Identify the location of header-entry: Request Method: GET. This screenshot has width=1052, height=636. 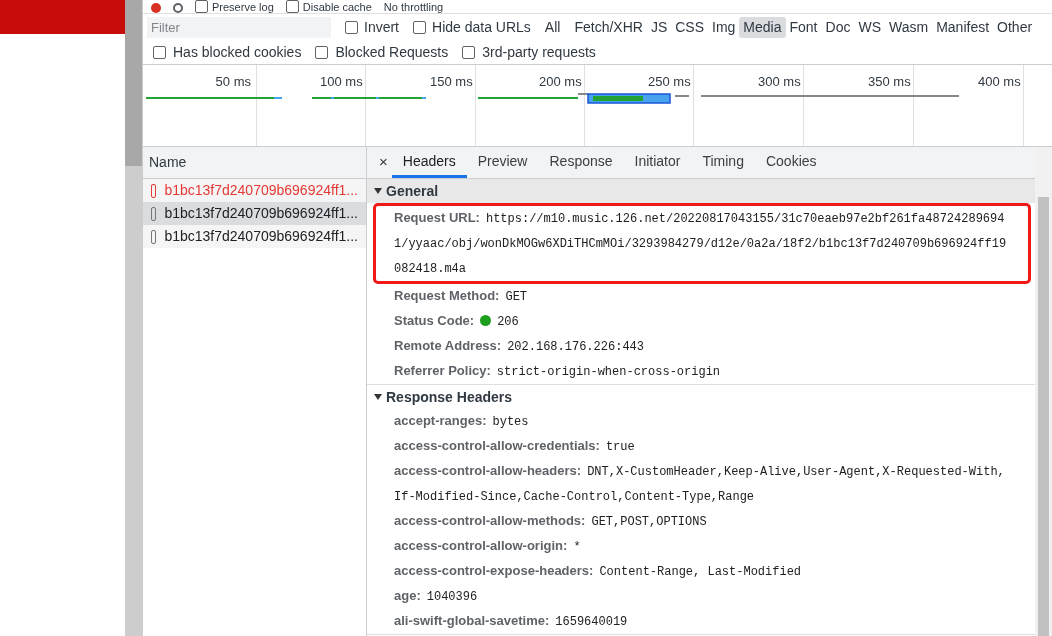
(461, 296).